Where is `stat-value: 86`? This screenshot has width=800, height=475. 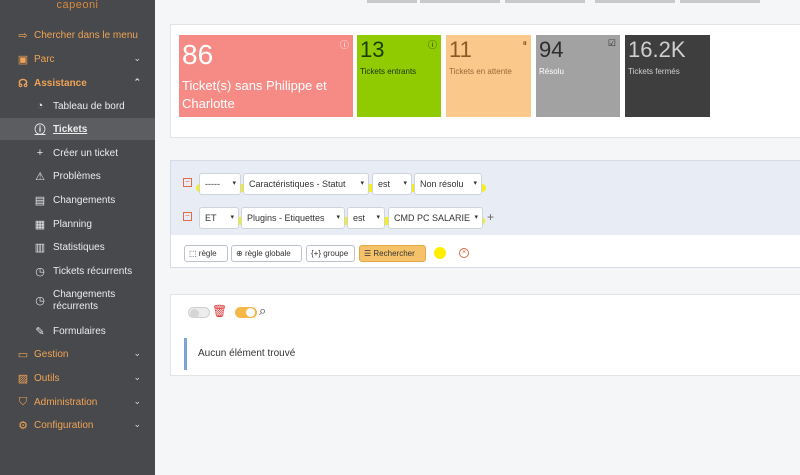
stat-value: 86 is located at coordinates (198, 54).